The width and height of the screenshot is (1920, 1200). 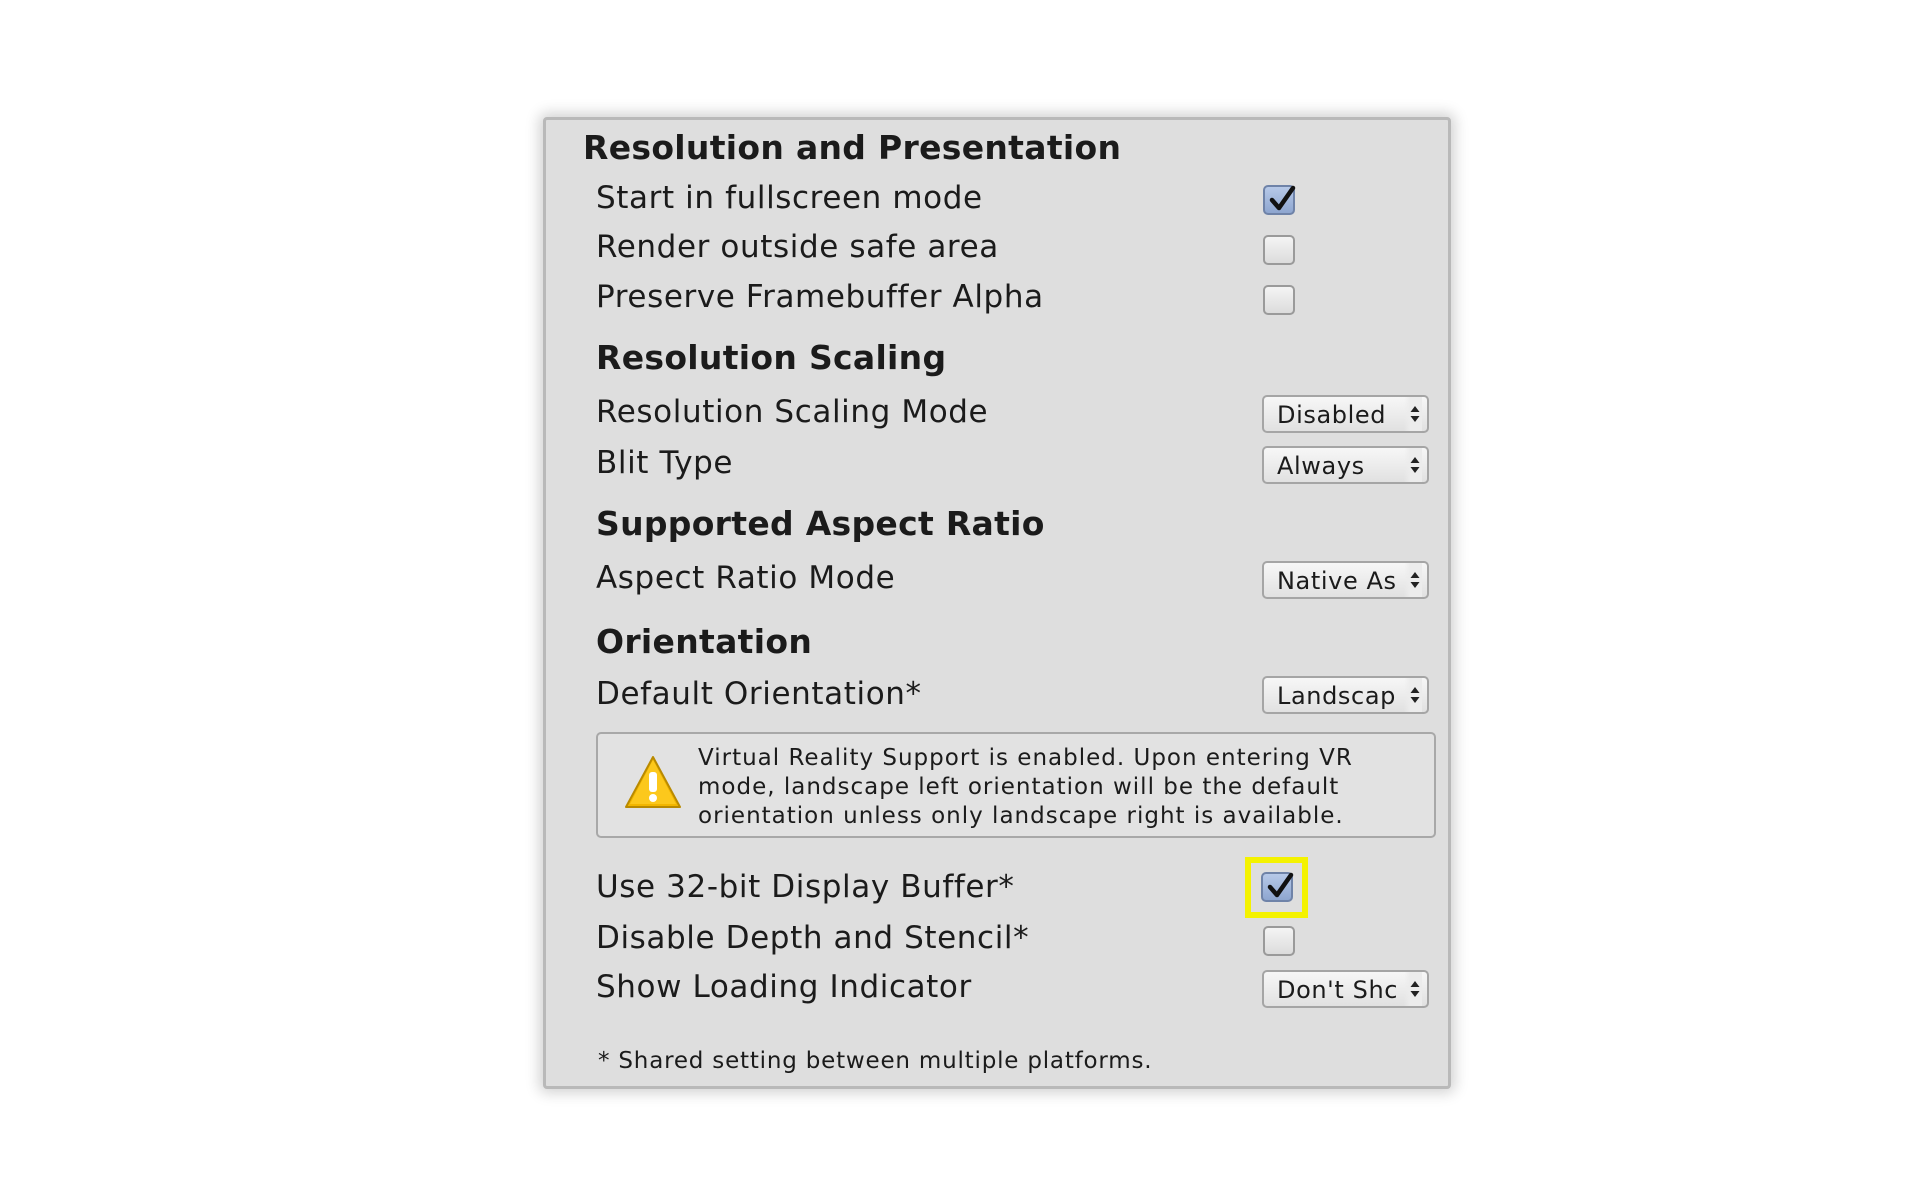 What do you see at coordinates (784, 987) in the screenshot?
I see `label-show-loading-indicator: Show Loading Indicator` at bounding box center [784, 987].